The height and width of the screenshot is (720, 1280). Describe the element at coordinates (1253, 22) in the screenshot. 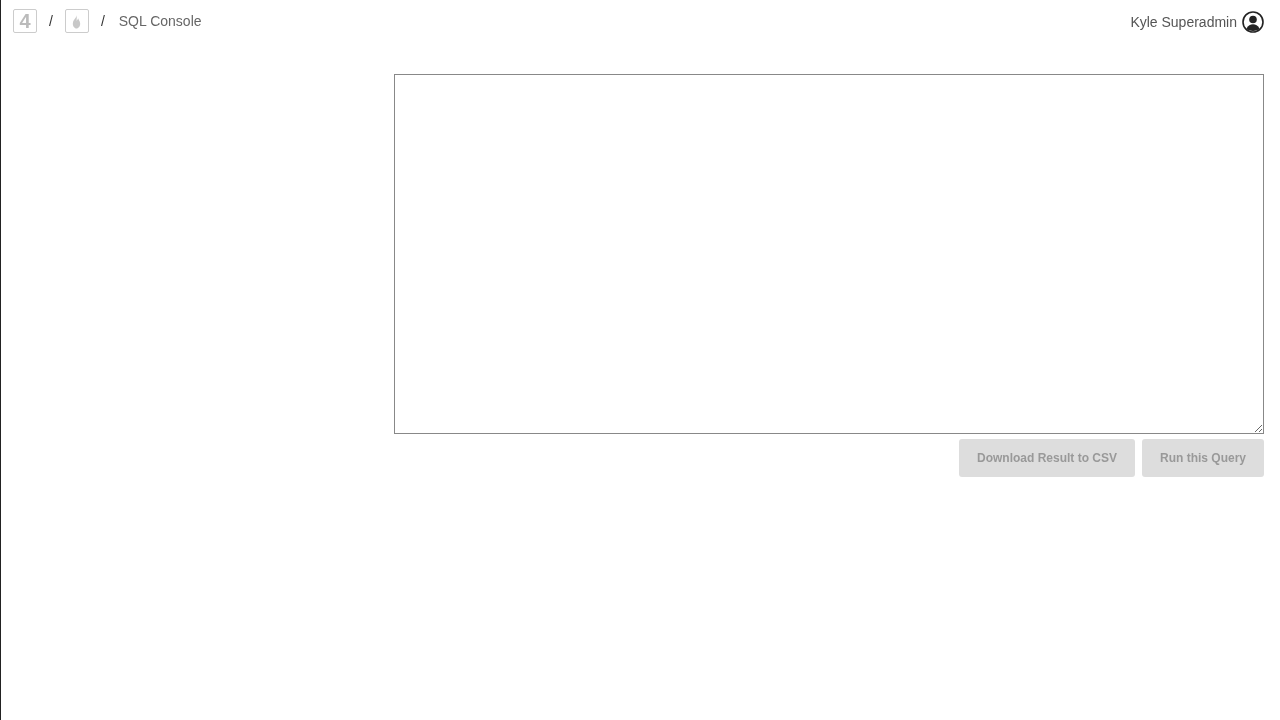

I see `user-avatar-icon` at that location.